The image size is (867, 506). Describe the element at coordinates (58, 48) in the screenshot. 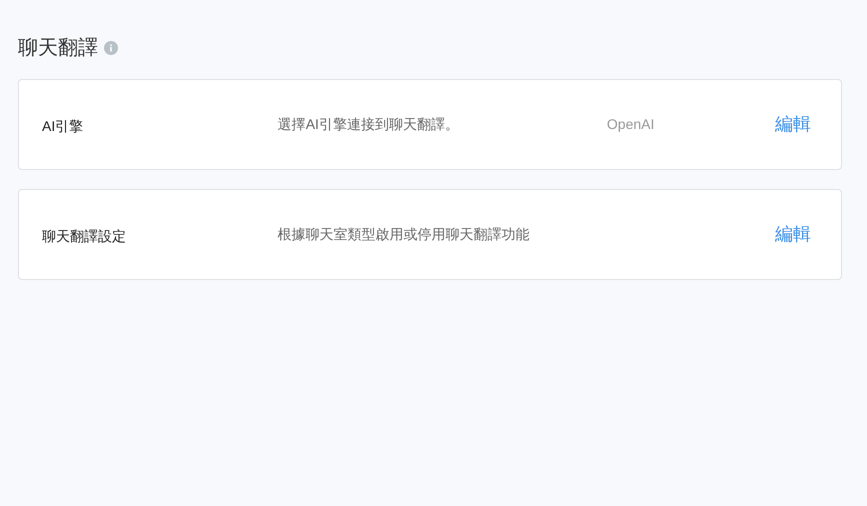

I see `page-title: 聊天翻譯` at that location.